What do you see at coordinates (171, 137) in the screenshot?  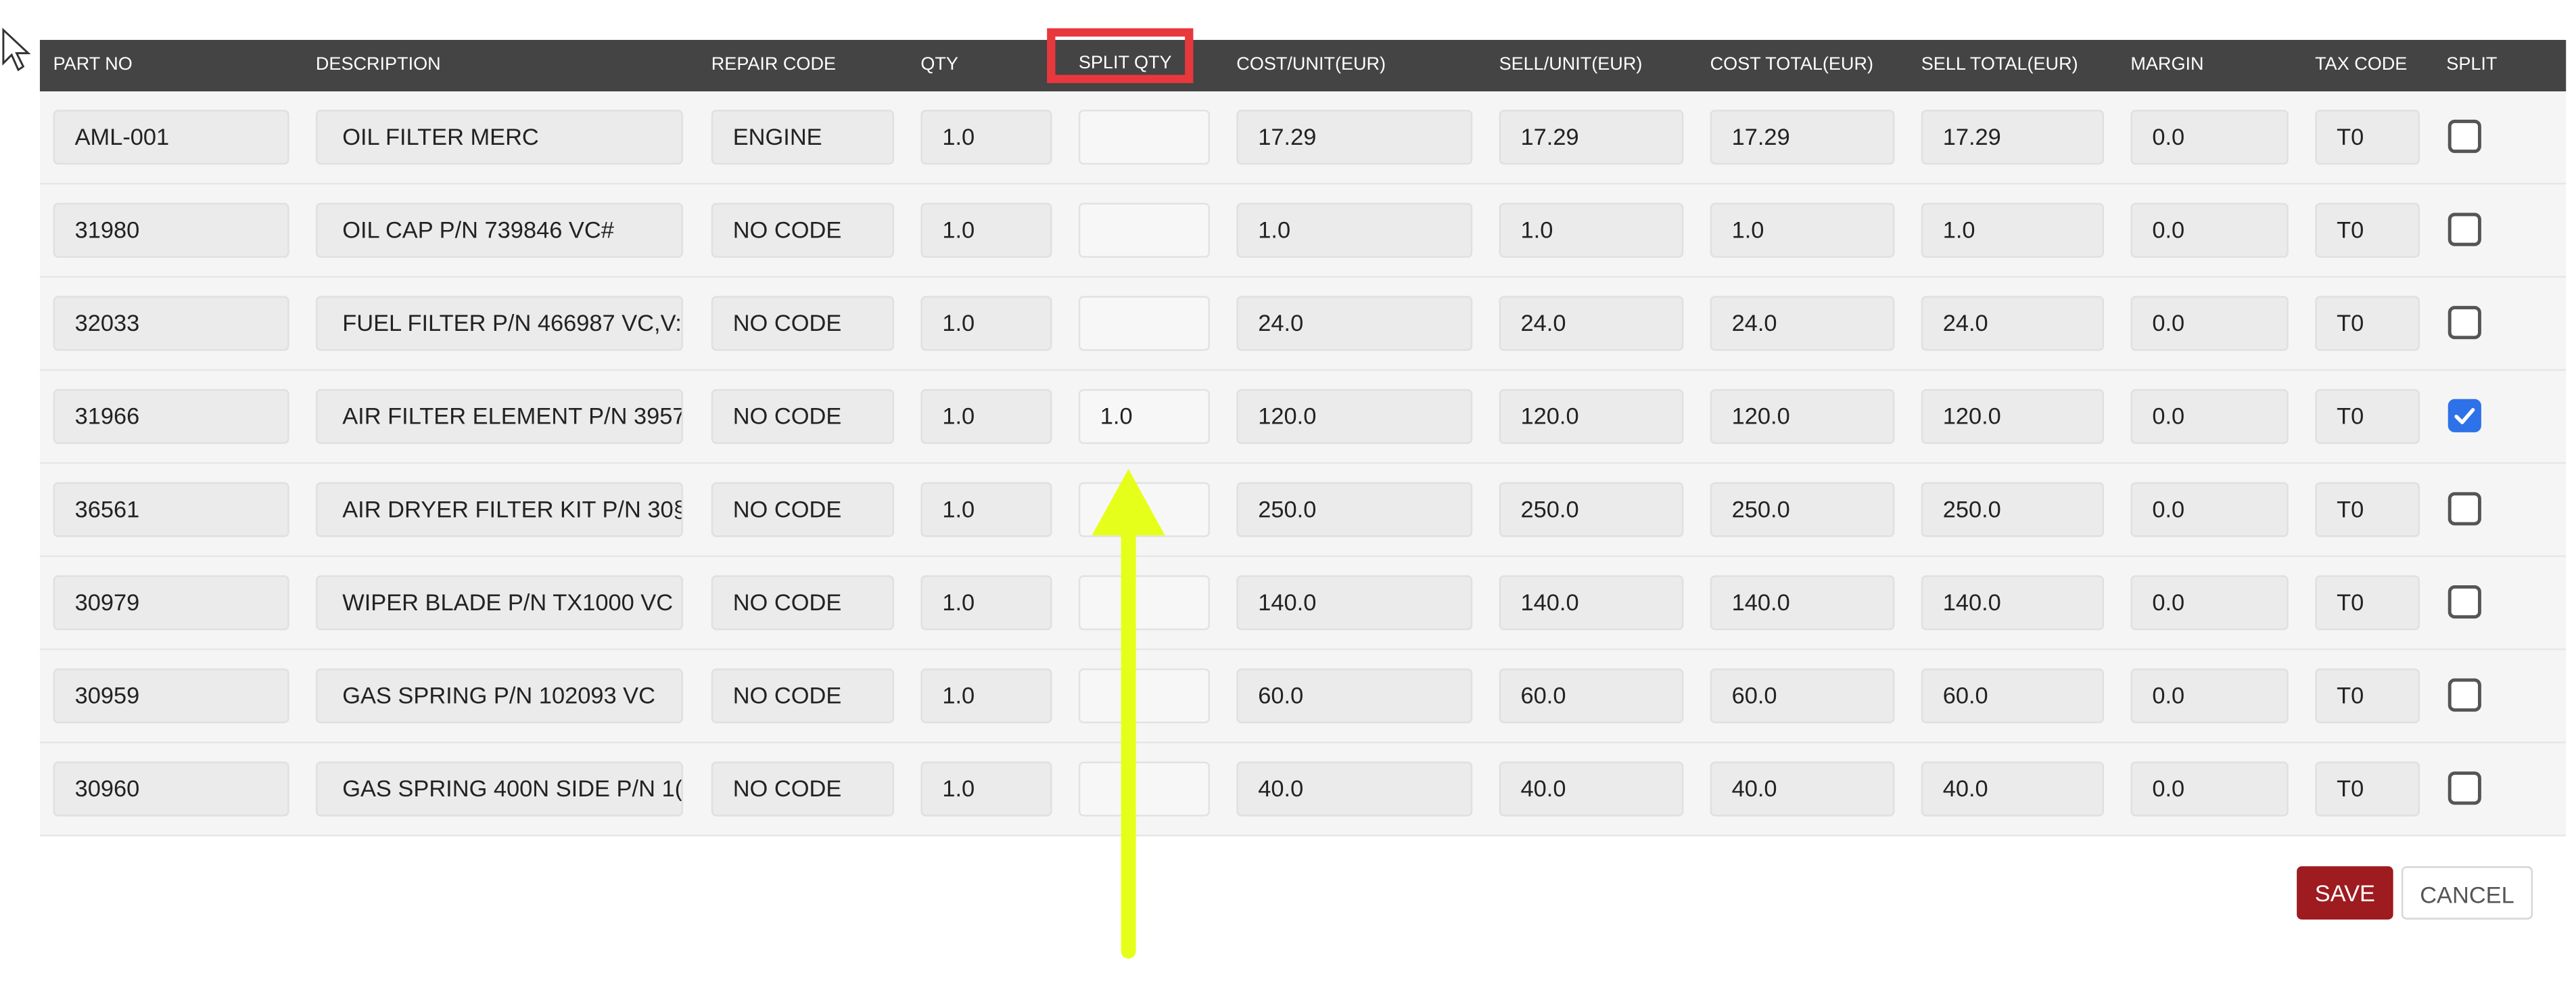 I see `part-no-field: AML-001` at bounding box center [171, 137].